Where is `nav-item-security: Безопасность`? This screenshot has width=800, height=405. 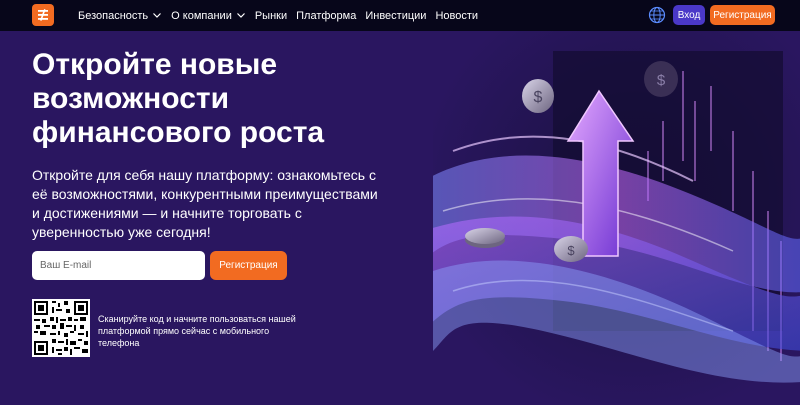 nav-item-security: Безопасность is located at coordinates (124, 16).